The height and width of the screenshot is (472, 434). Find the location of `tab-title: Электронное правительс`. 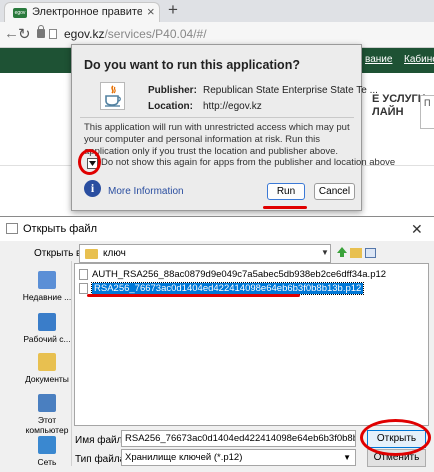

tab-title: Электронное правительс is located at coordinates (87, 12).